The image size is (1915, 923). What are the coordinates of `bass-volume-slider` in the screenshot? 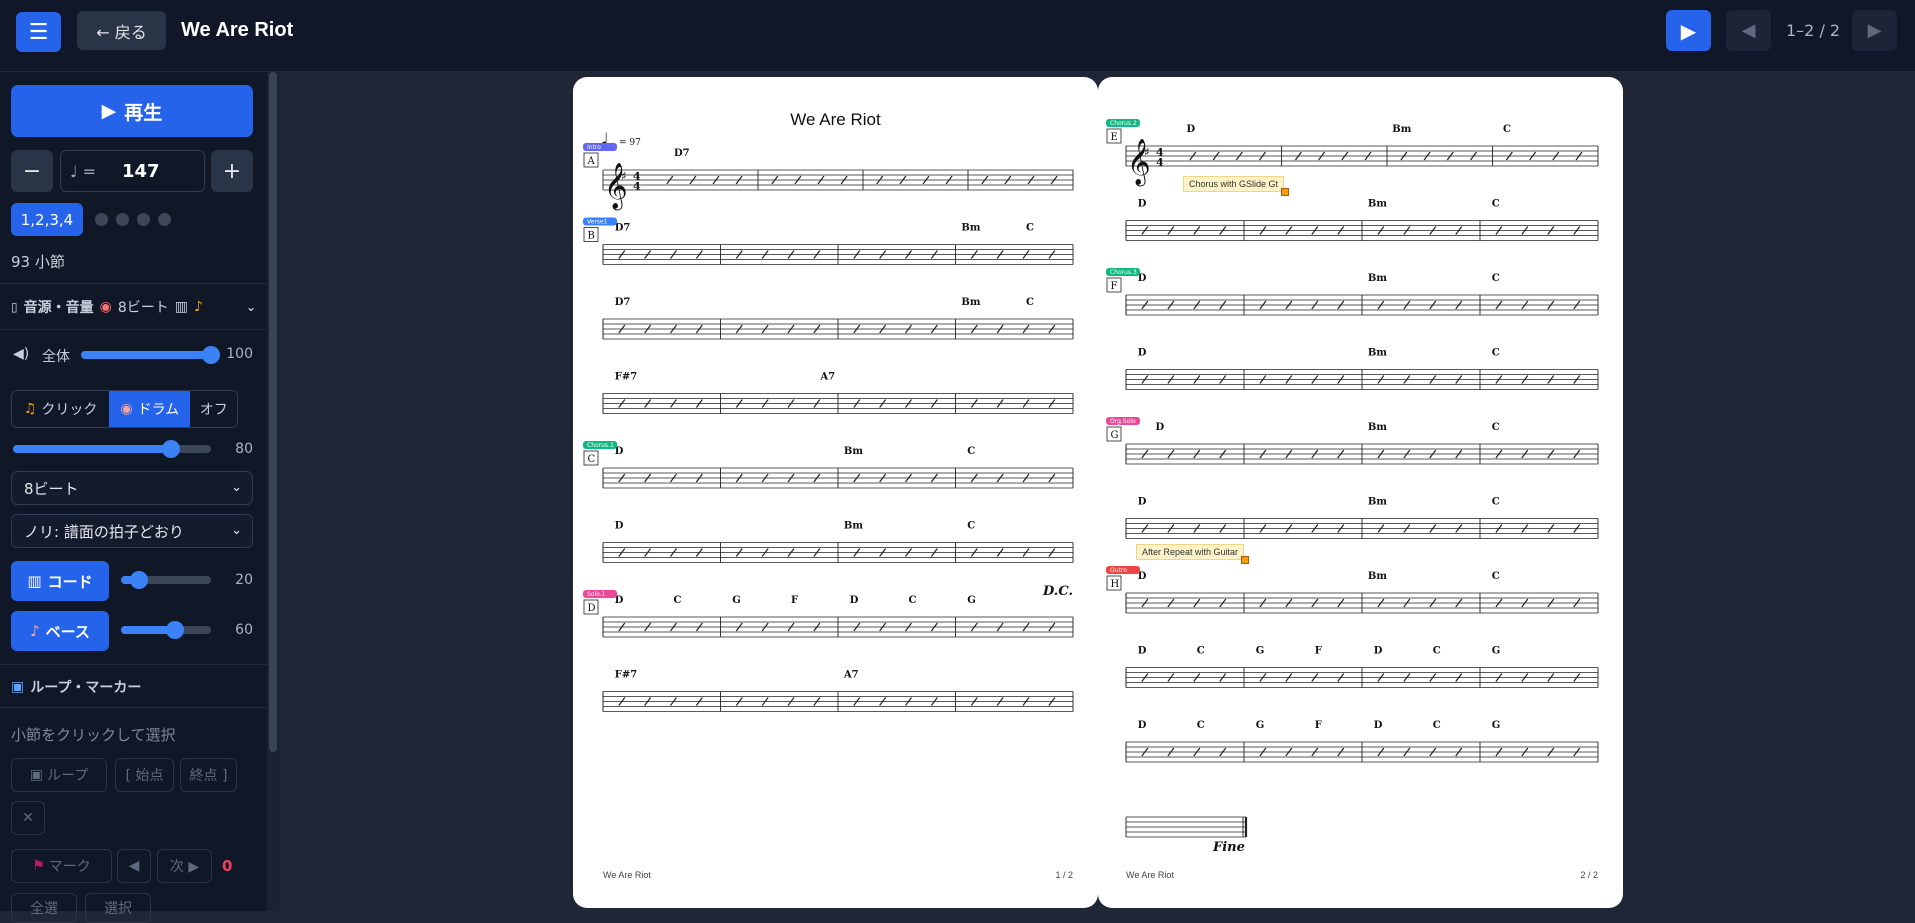 It's located at (166, 630).